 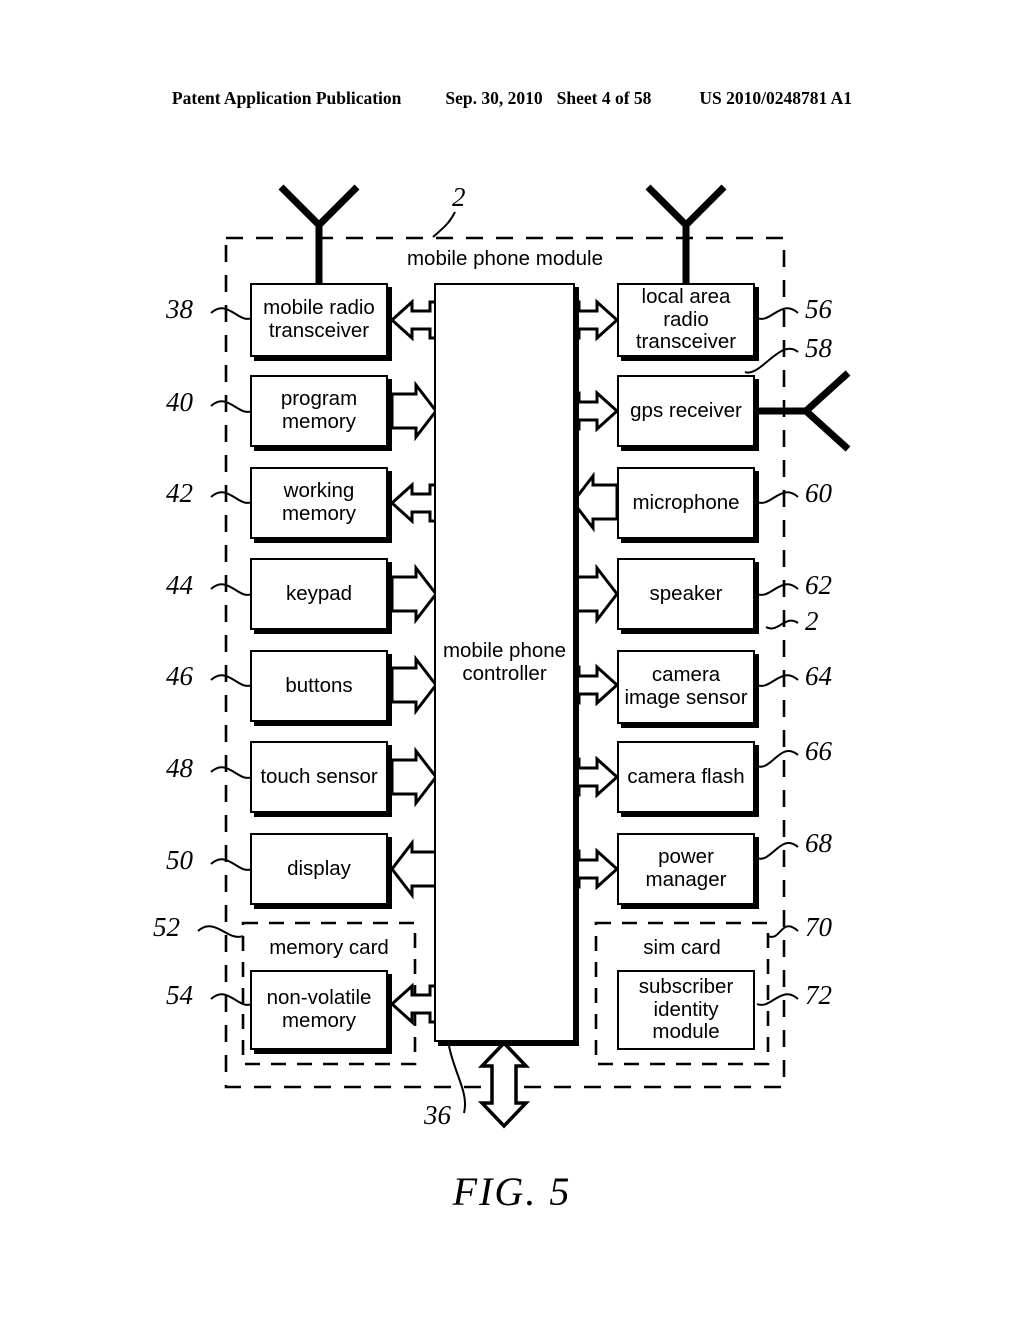 I want to click on block-camera-flash: camera flash, so click(x=686, y=777).